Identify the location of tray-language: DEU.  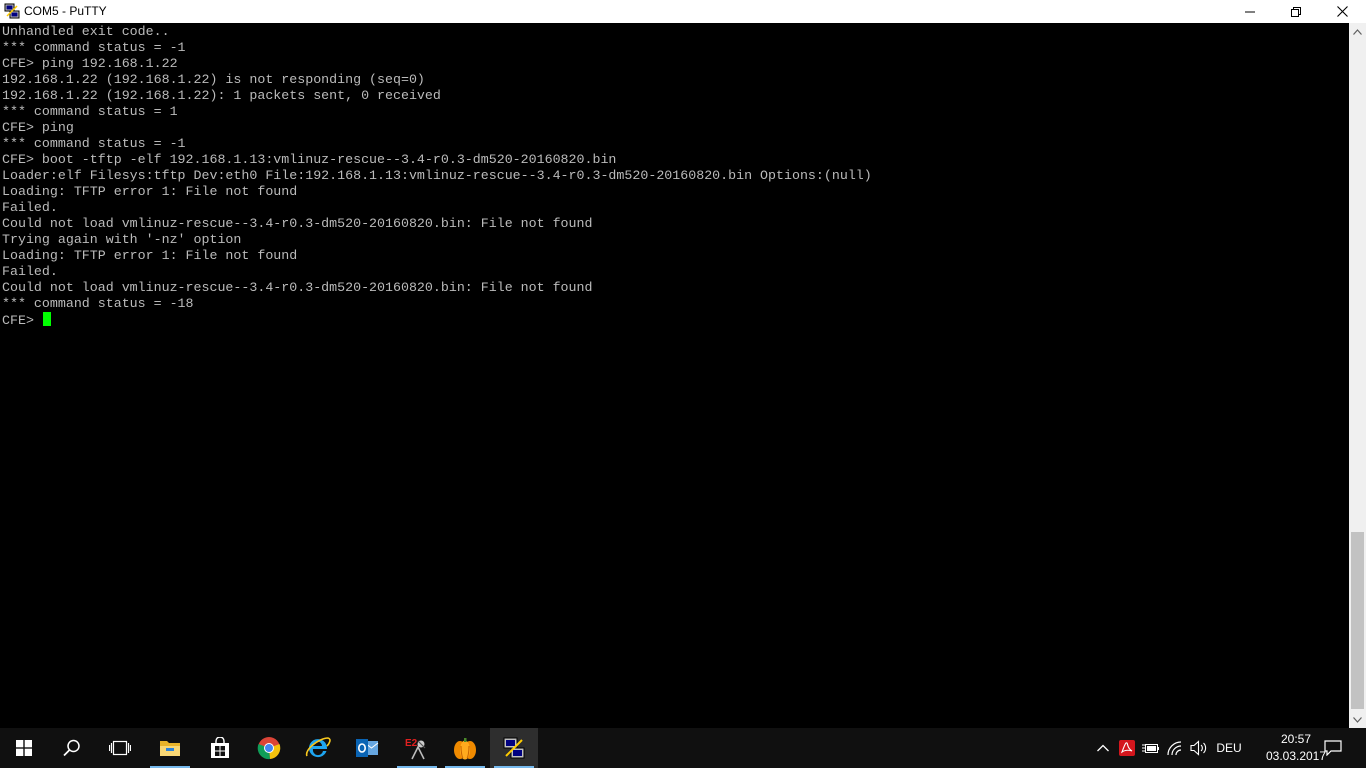
(1229, 748).